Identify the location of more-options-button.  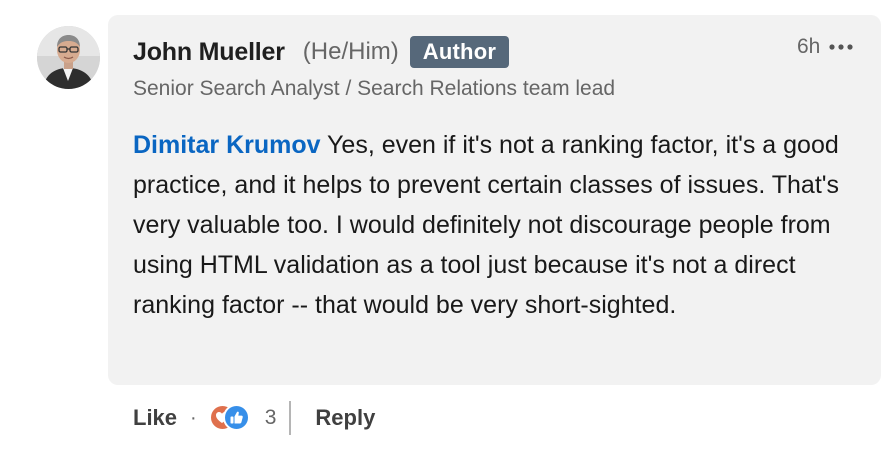
(841, 47).